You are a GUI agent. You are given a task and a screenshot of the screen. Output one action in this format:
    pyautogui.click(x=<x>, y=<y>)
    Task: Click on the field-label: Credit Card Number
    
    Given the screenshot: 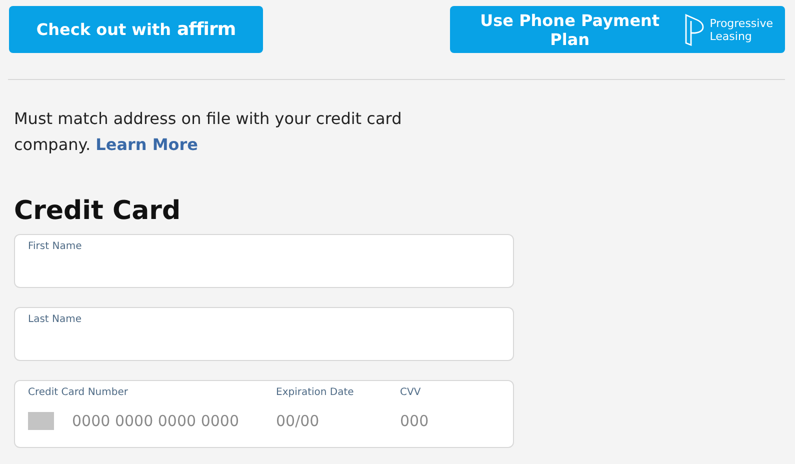 What is the action you would take?
    pyautogui.click(x=78, y=392)
    